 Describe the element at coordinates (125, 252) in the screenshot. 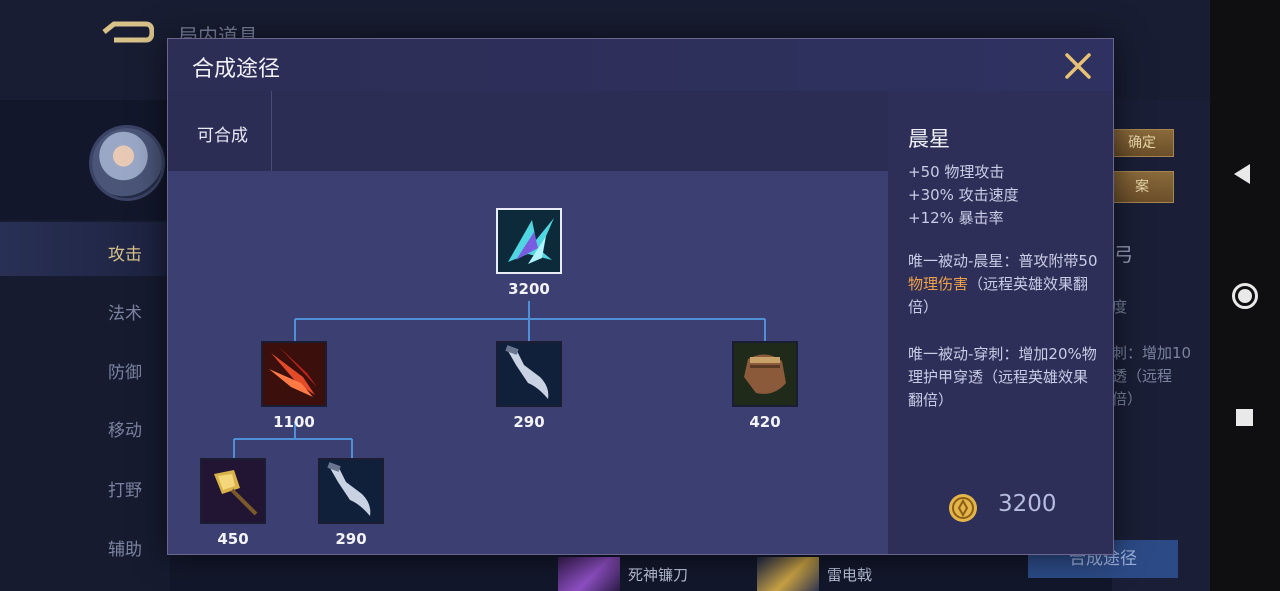

I see `category-attack: 攻击` at that location.